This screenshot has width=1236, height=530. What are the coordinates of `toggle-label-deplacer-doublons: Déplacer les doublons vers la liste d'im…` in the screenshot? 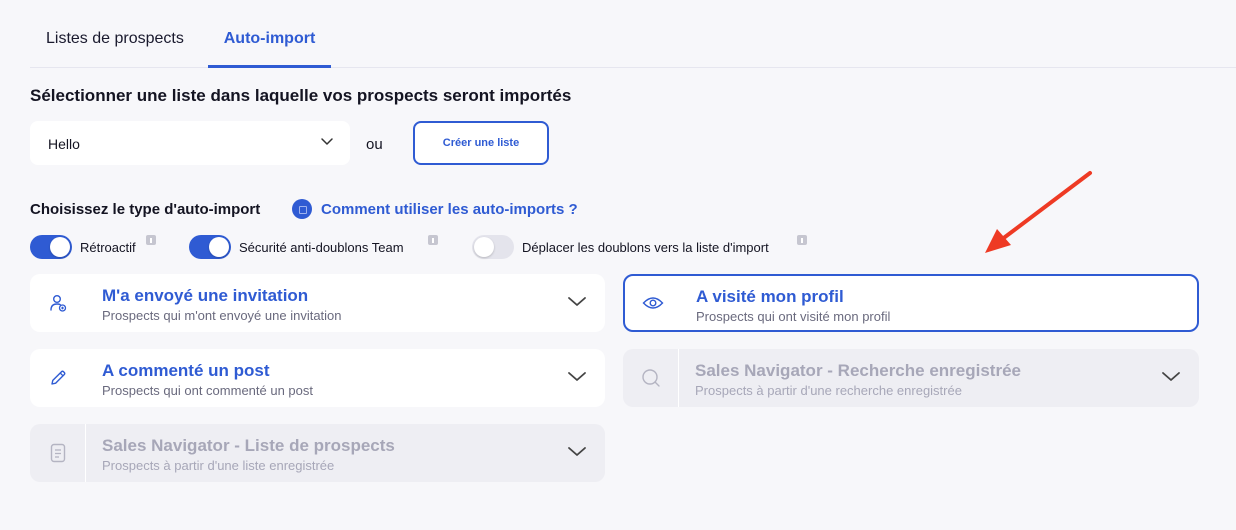 It's located at (645, 247).